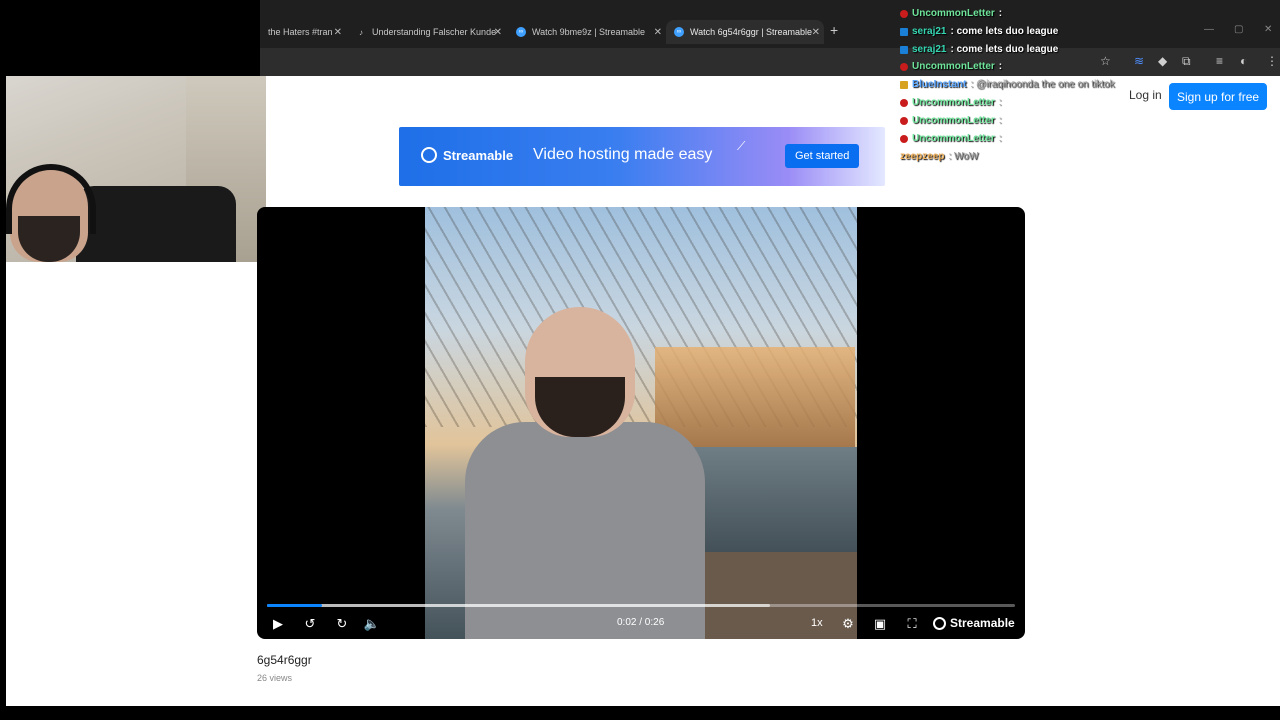  Describe the element at coordinates (741, 146) in the screenshot. I see `sparkle-icon: ⟋` at that location.